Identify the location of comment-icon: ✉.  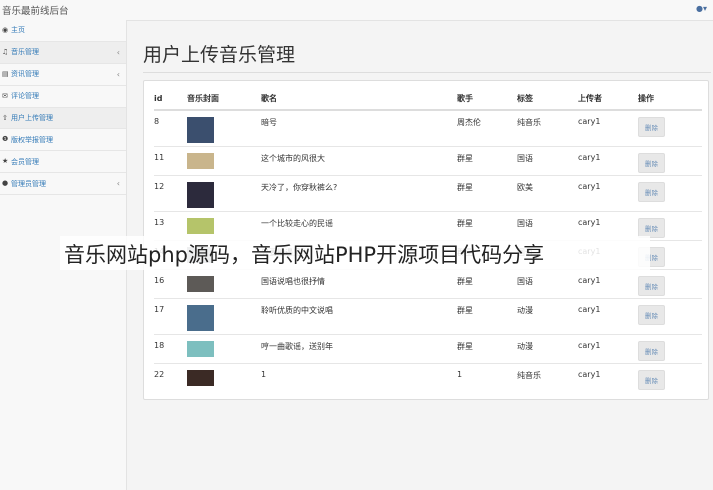
(5, 95).